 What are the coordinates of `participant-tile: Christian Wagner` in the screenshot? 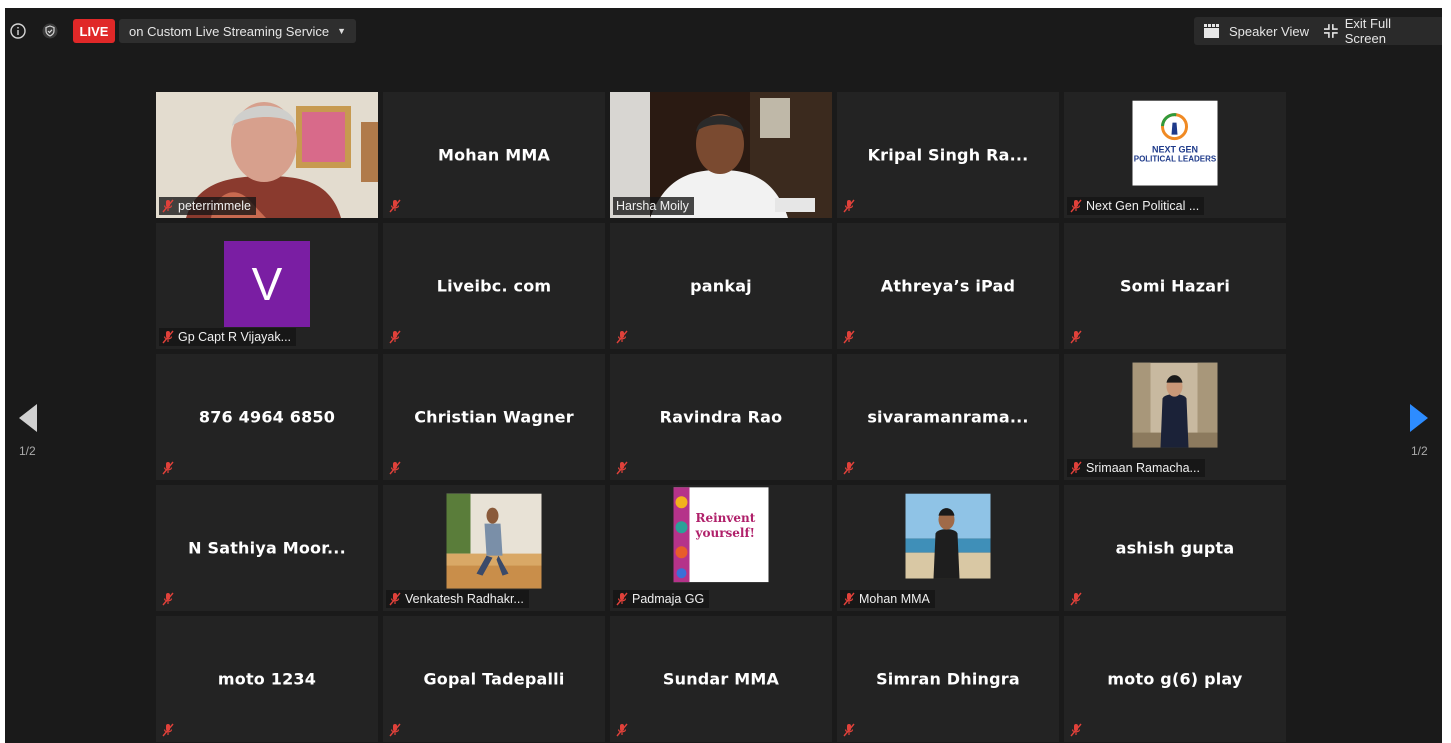 It's located at (494, 417).